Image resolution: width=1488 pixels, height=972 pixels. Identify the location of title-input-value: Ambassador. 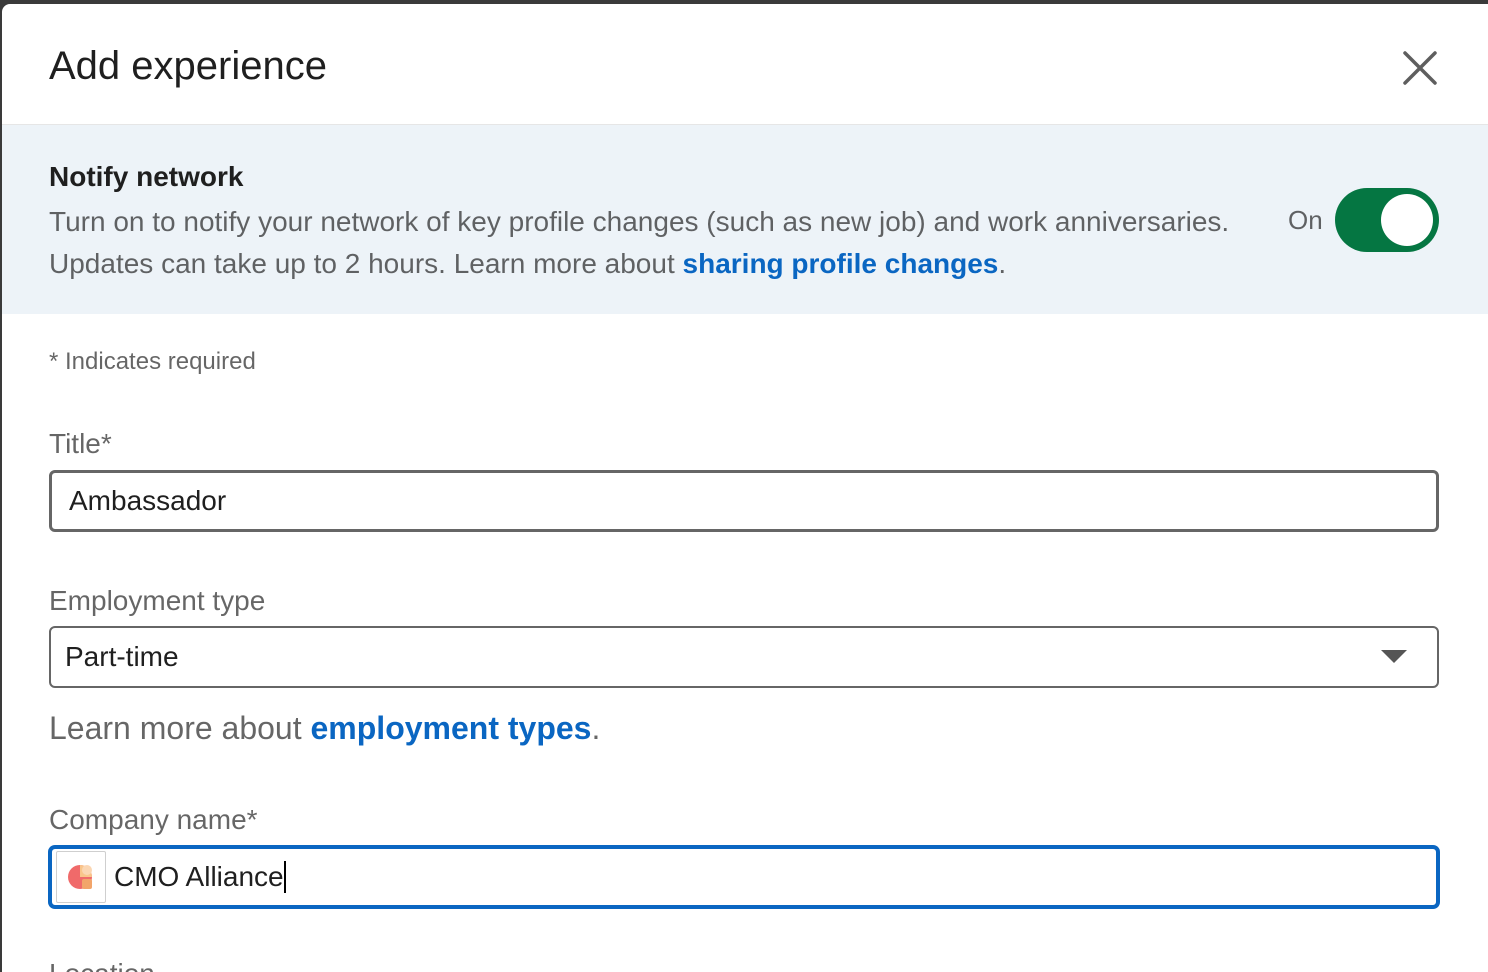
(148, 500).